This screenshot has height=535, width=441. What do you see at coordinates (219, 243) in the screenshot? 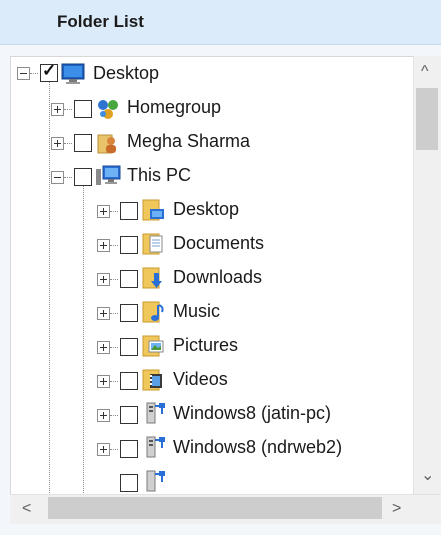
I see `tree-item-label: Documents` at bounding box center [219, 243].